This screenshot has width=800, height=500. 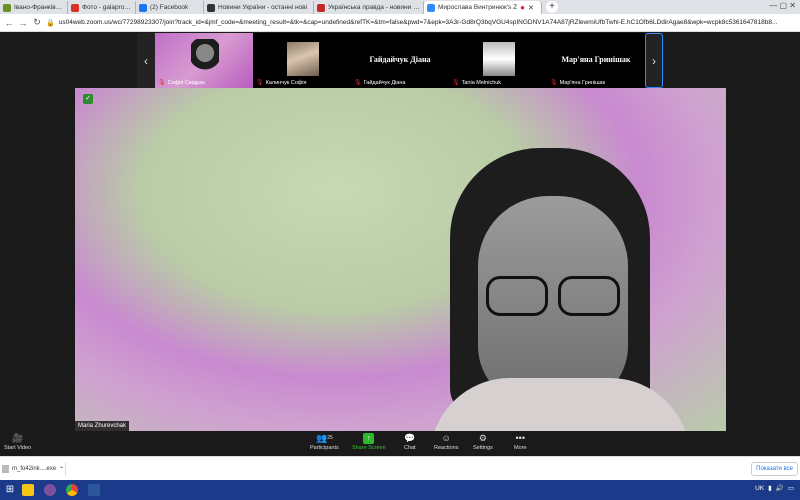 What do you see at coordinates (477, 83) in the screenshot?
I see `participant-name: 🎙 Tania Melnichuk` at bounding box center [477, 83].